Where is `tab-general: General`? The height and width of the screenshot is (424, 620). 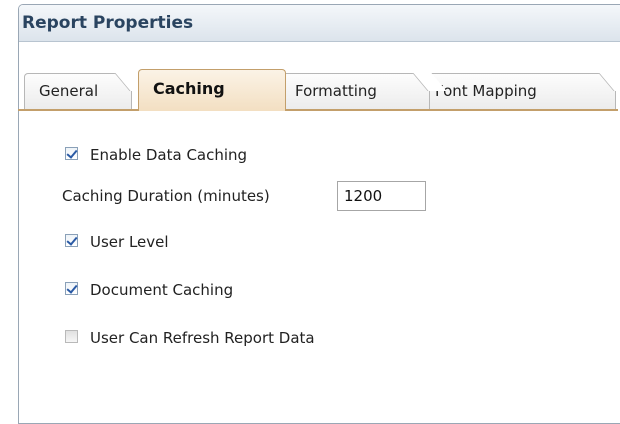
tab-general: General is located at coordinates (86, 91).